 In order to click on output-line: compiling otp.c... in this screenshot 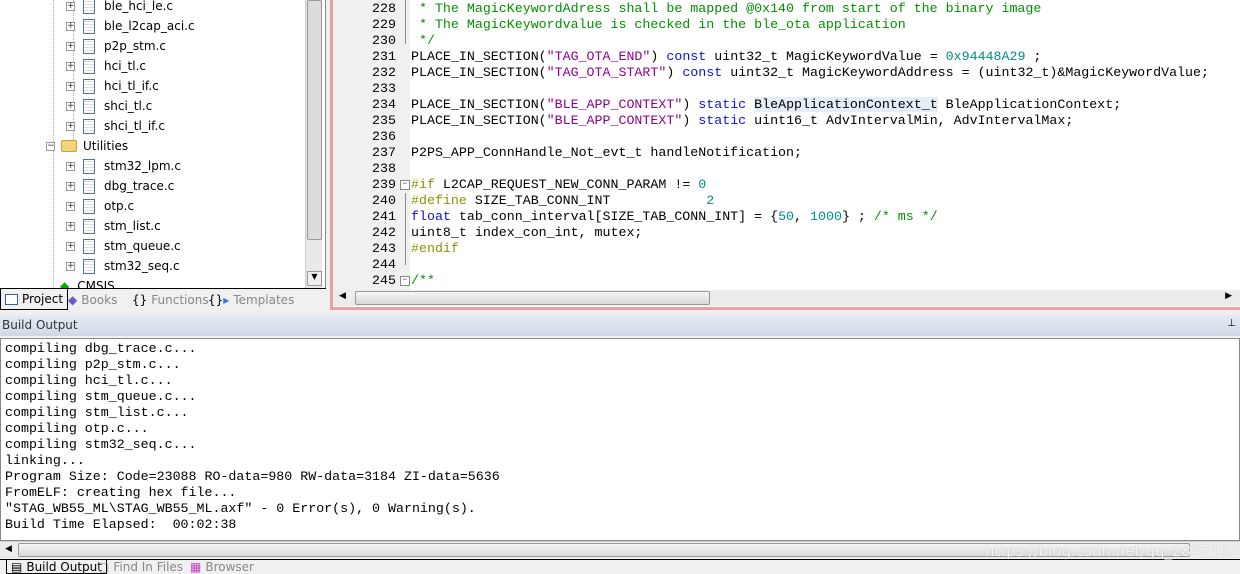, I will do `click(77, 428)`.